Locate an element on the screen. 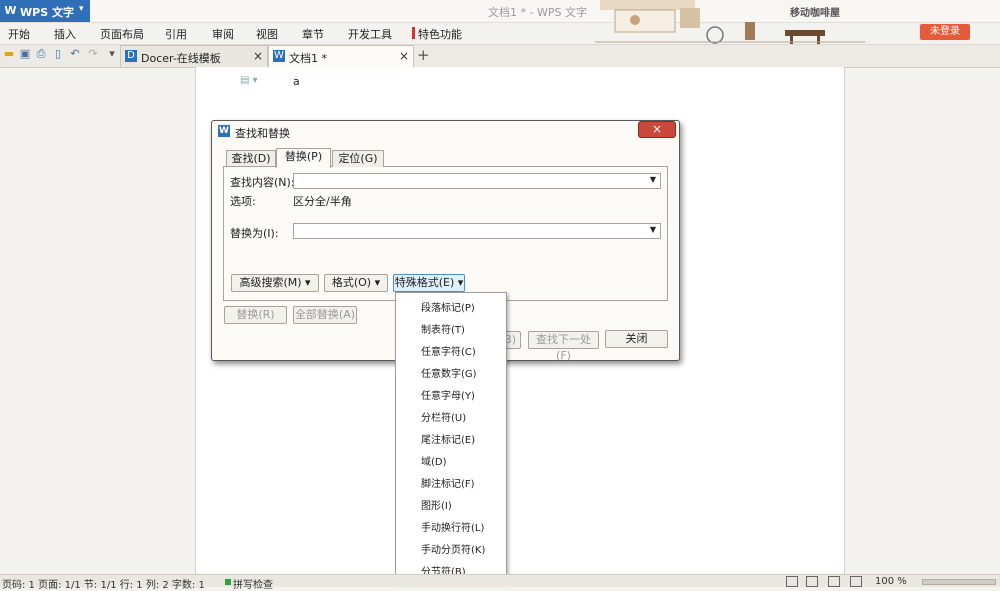  zoom-slider is located at coordinates (959, 582).